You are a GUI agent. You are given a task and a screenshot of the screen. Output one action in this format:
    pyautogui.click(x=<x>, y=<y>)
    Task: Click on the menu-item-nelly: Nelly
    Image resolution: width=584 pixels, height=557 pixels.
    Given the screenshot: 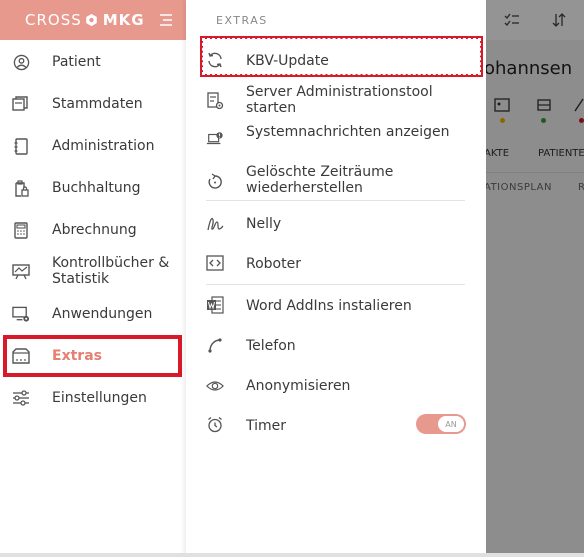 What is the action you would take?
    pyautogui.click(x=336, y=224)
    